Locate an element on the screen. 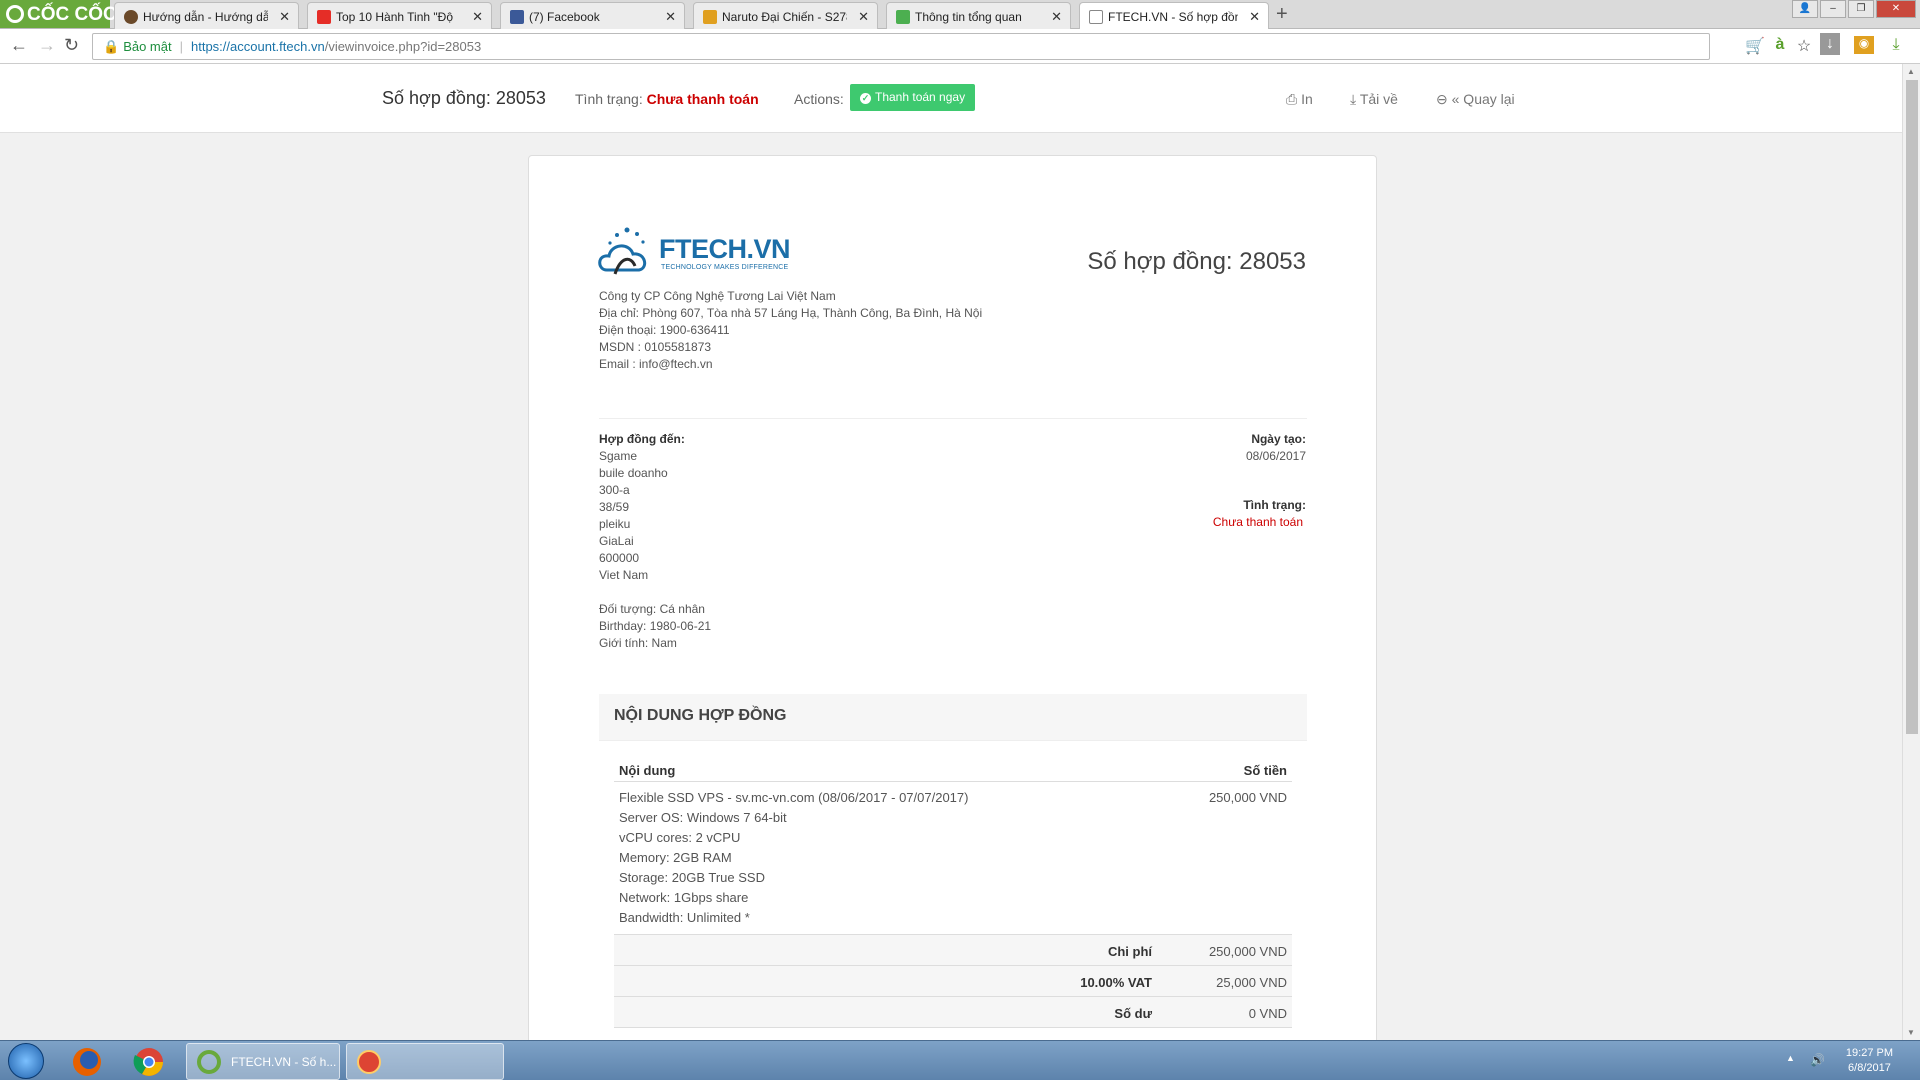 This screenshot has height=1080, width=1920. coccoc-logo-icon is located at coordinates (15, 14).